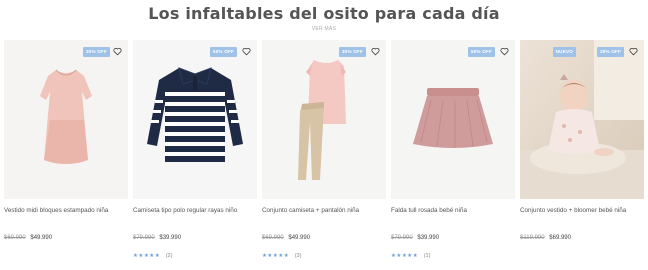 This screenshot has width=648, height=270. Describe the element at coordinates (560, 238) in the screenshot. I see `price-new: $69.990` at that location.